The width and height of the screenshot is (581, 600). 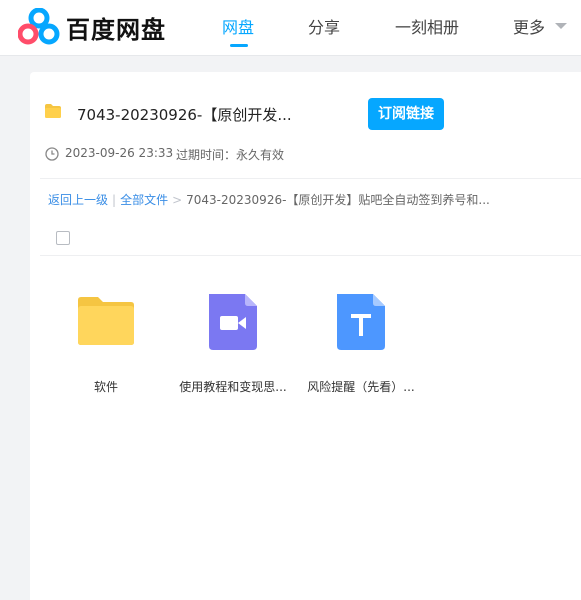 What do you see at coordinates (324, 26) in the screenshot?
I see `nav-tab-share: 分享` at bounding box center [324, 26].